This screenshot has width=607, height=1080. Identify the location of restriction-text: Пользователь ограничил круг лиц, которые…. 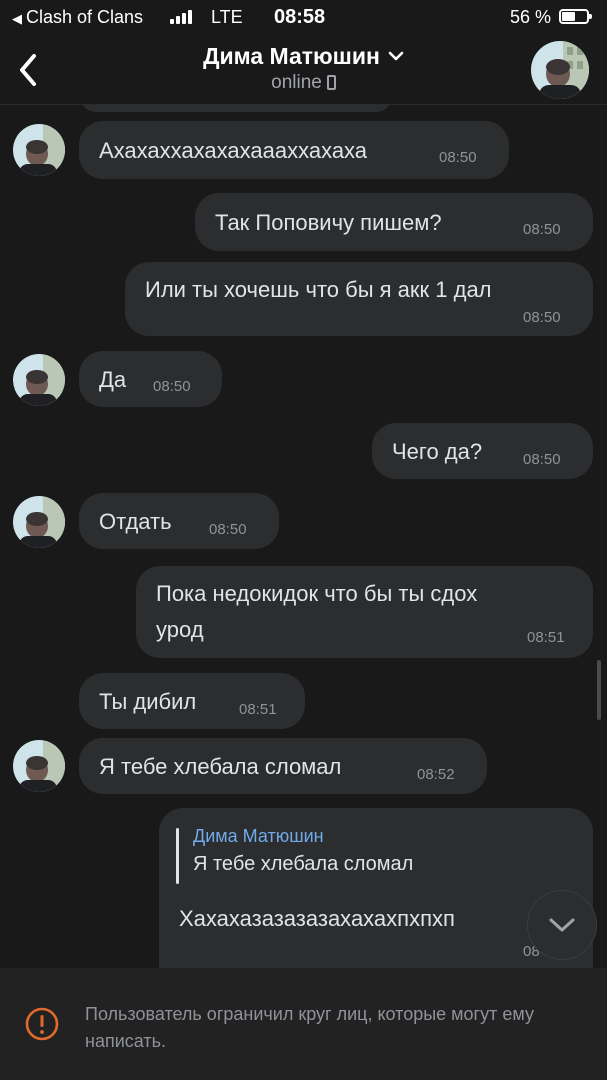
(309, 1027).